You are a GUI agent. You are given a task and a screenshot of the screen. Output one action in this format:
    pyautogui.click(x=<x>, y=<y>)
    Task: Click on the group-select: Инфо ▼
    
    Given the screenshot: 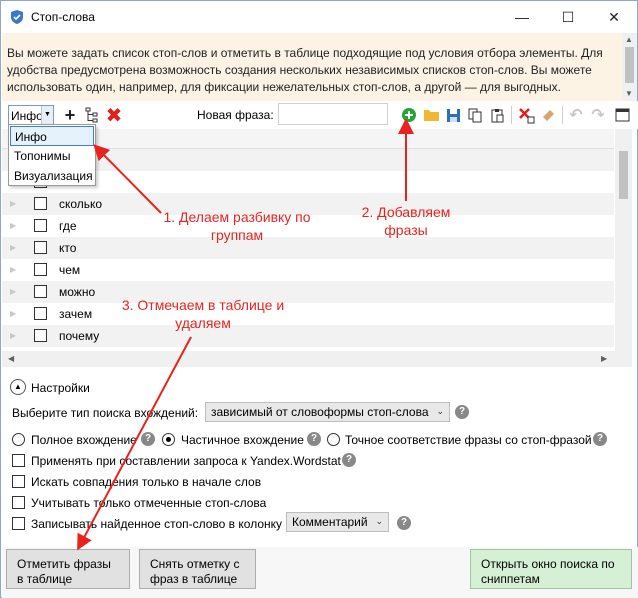 What is the action you would take?
    pyautogui.click(x=31, y=115)
    